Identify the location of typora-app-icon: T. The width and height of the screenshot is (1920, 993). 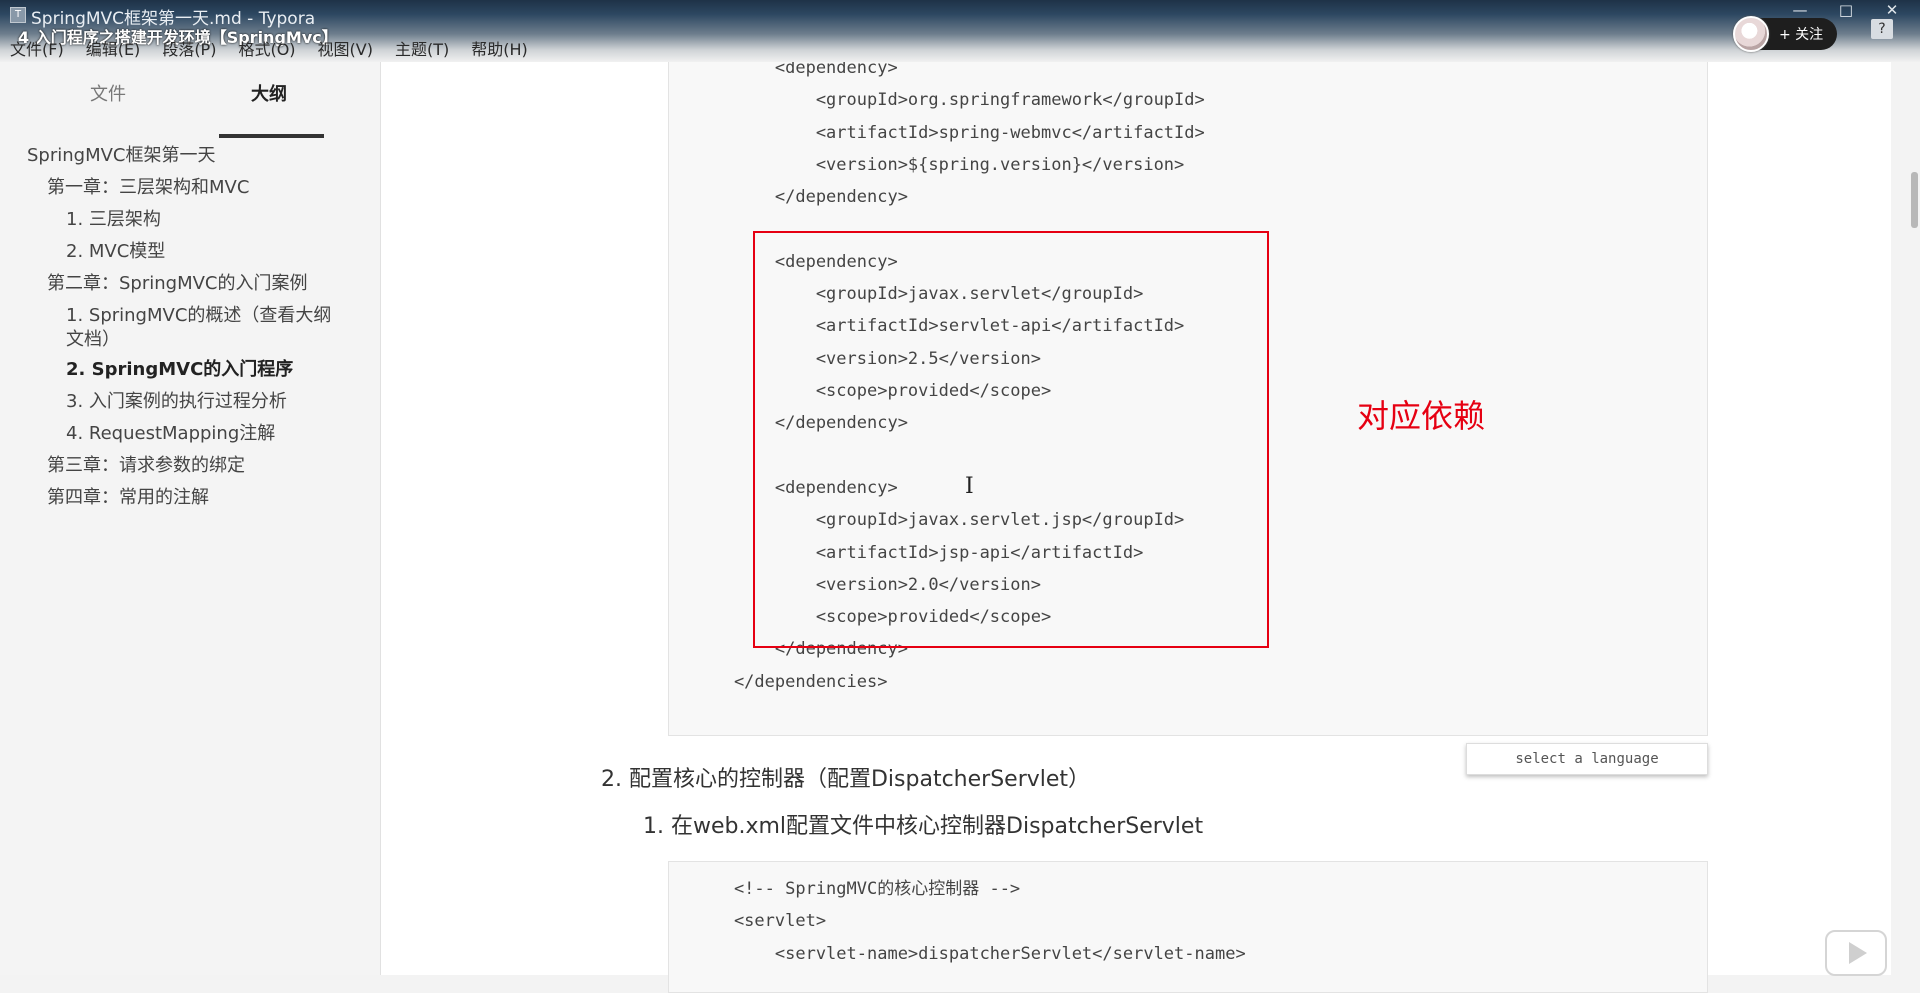
(18, 15).